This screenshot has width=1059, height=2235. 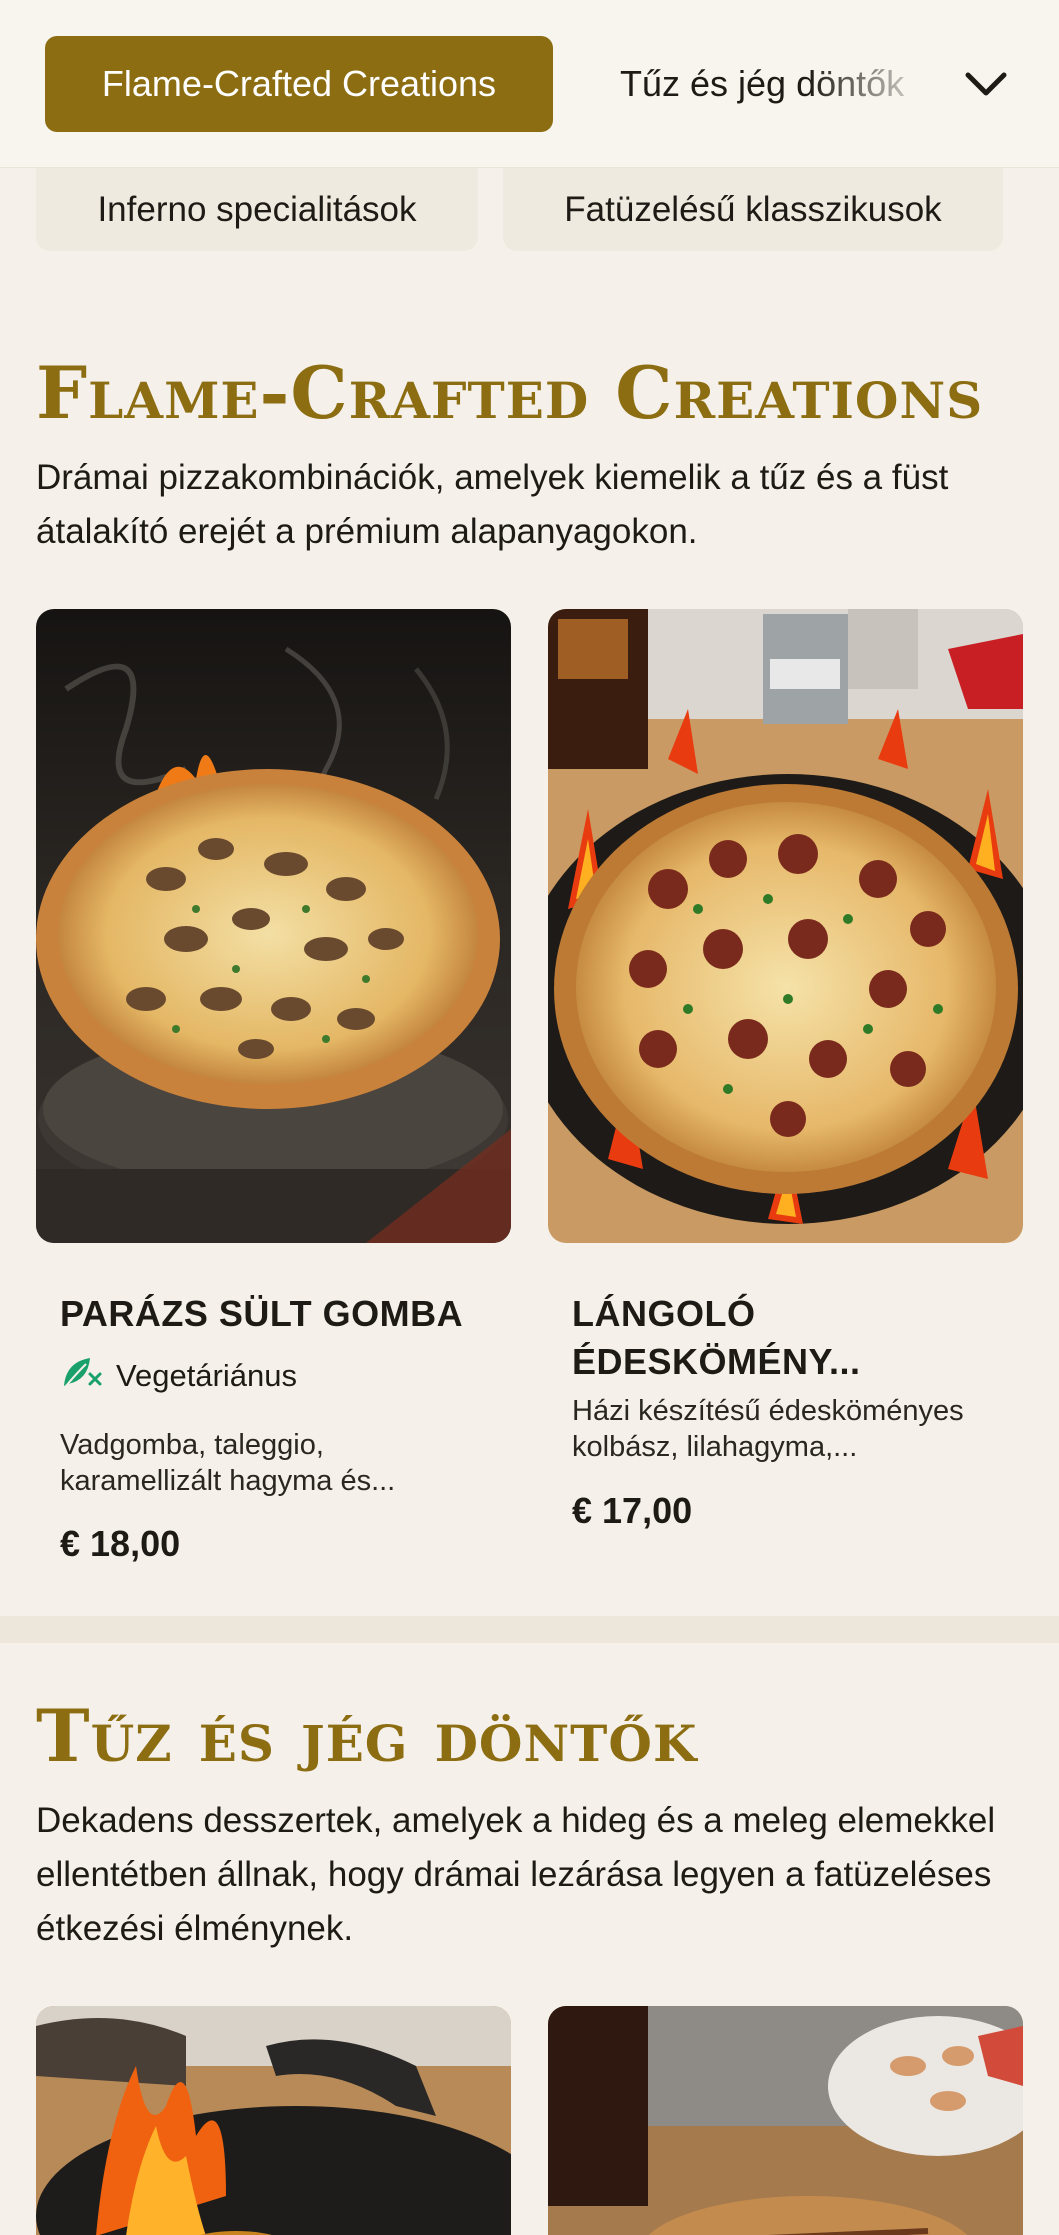 What do you see at coordinates (778, 84) in the screenshot?
I see `nav-tab-tuz-es-jeg: Tűz és jég döntők` at bounding box center [778, 84].